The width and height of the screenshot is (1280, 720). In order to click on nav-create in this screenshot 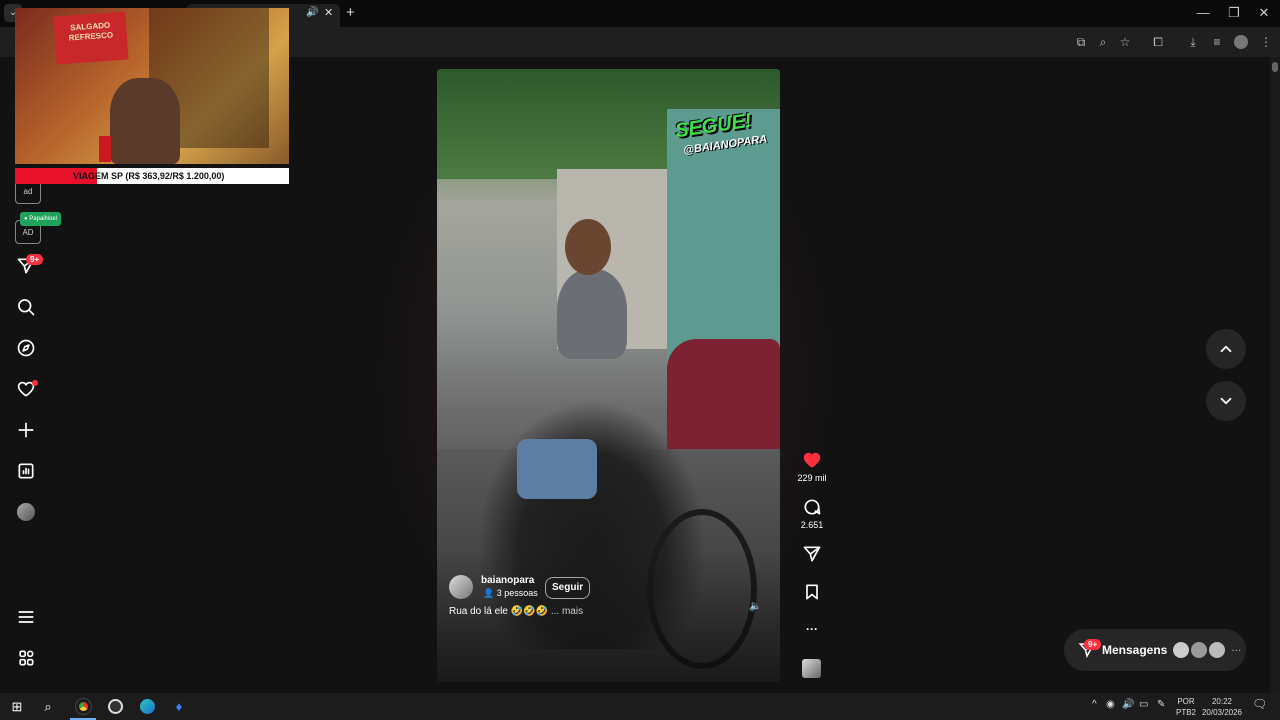, I will do `click(26, 430)`.